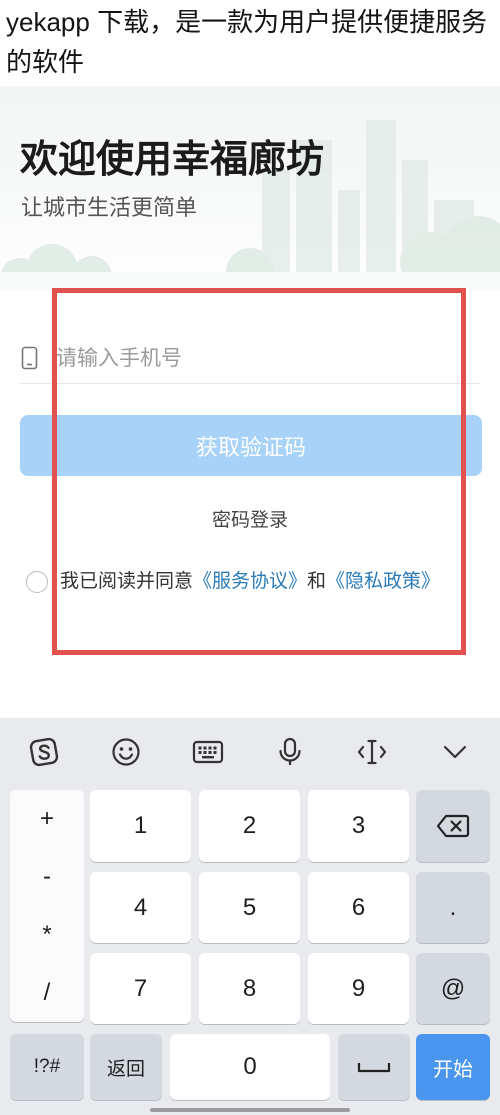  I want to click on key-0: 0, so click(250, 1067).